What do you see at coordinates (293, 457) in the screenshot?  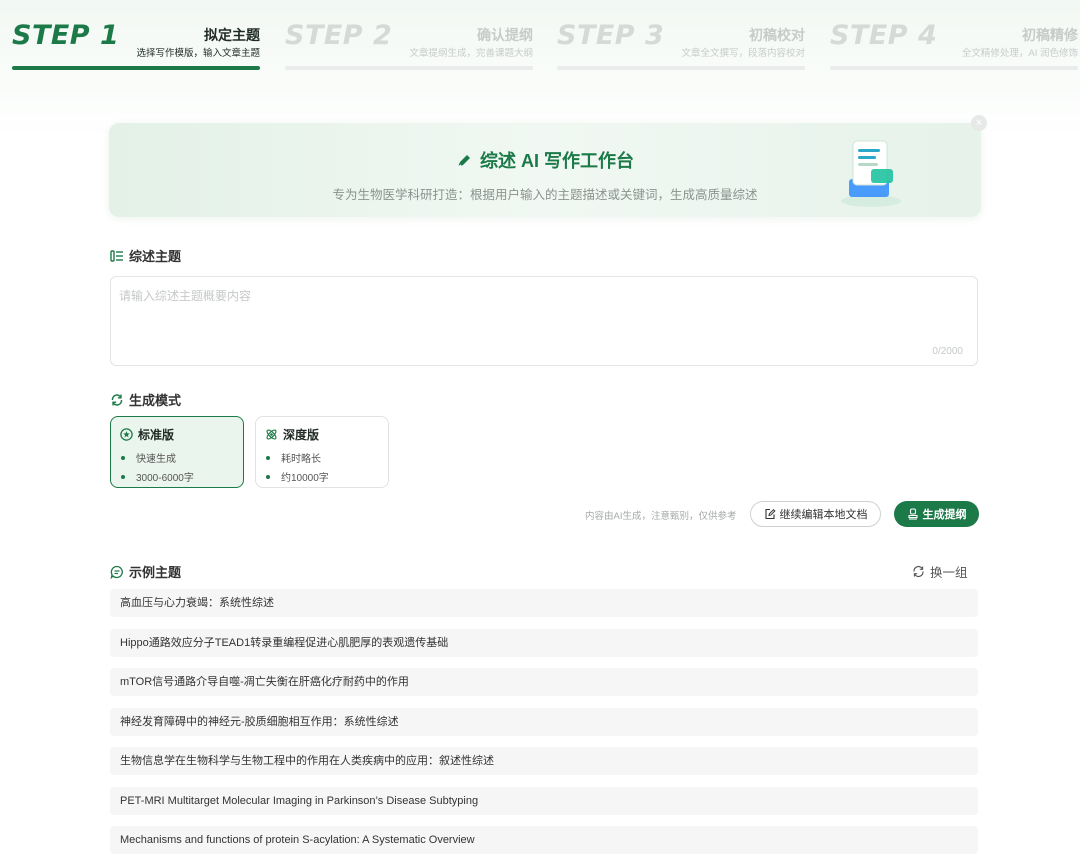 I see `mode-feature: 耗时略长` at bounding box center [293, 457].